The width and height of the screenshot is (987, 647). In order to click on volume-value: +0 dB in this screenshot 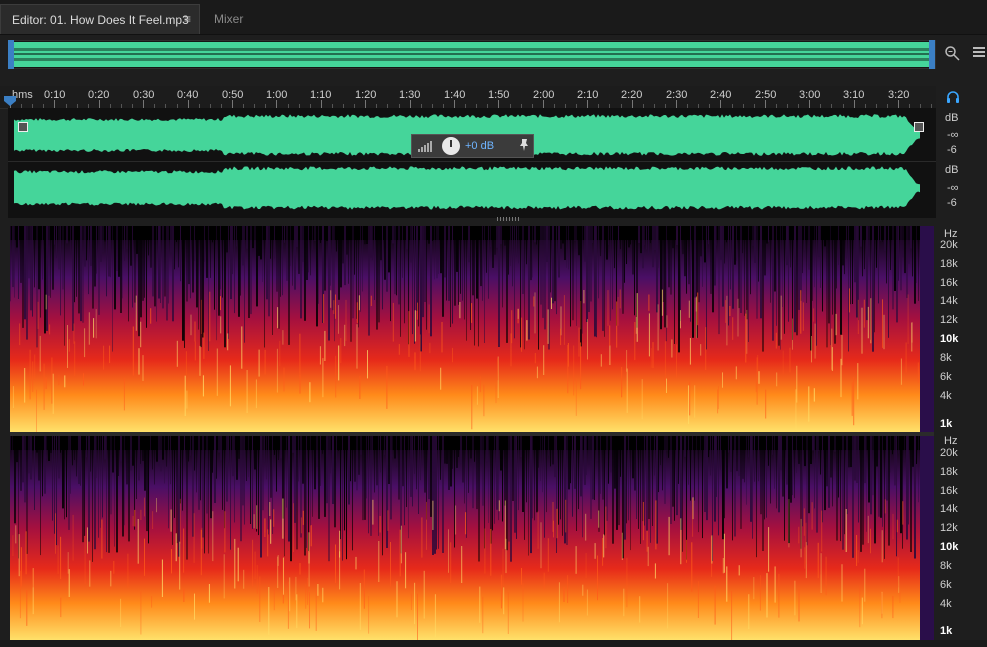, I will do `click(479, 146)`.